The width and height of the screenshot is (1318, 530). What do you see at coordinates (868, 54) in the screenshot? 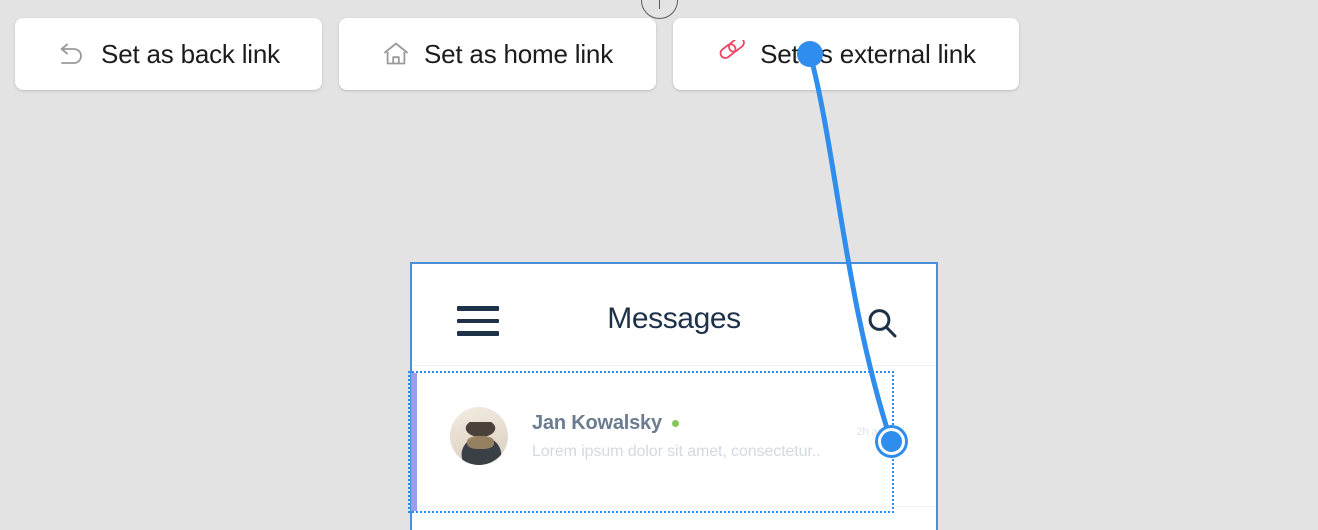
I see `set-as-external-link-label: Set as external link` at bounding box center [868, 54].